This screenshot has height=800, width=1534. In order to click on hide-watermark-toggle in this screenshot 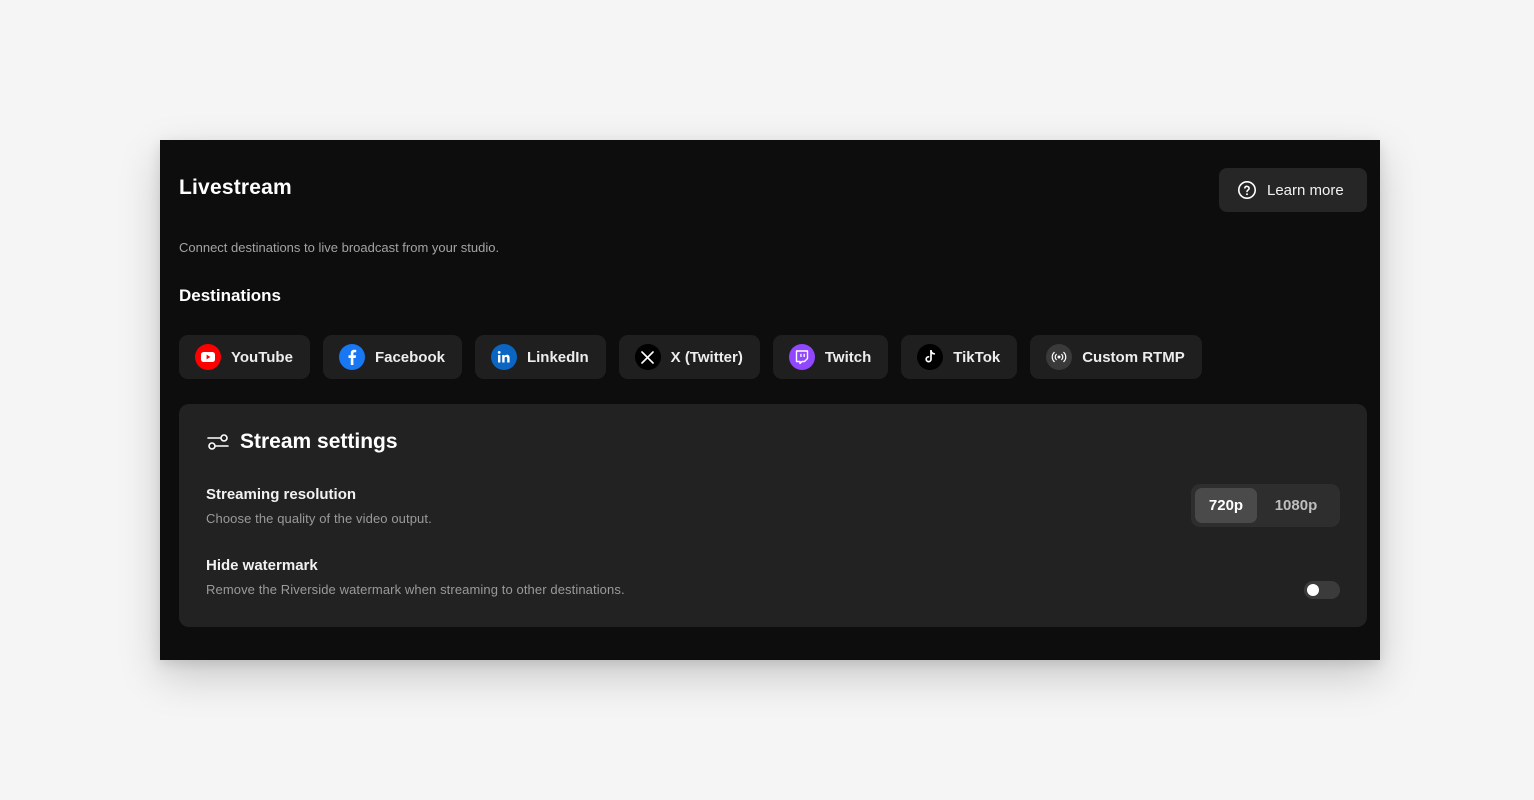, I will do `click(1322, 590)`.